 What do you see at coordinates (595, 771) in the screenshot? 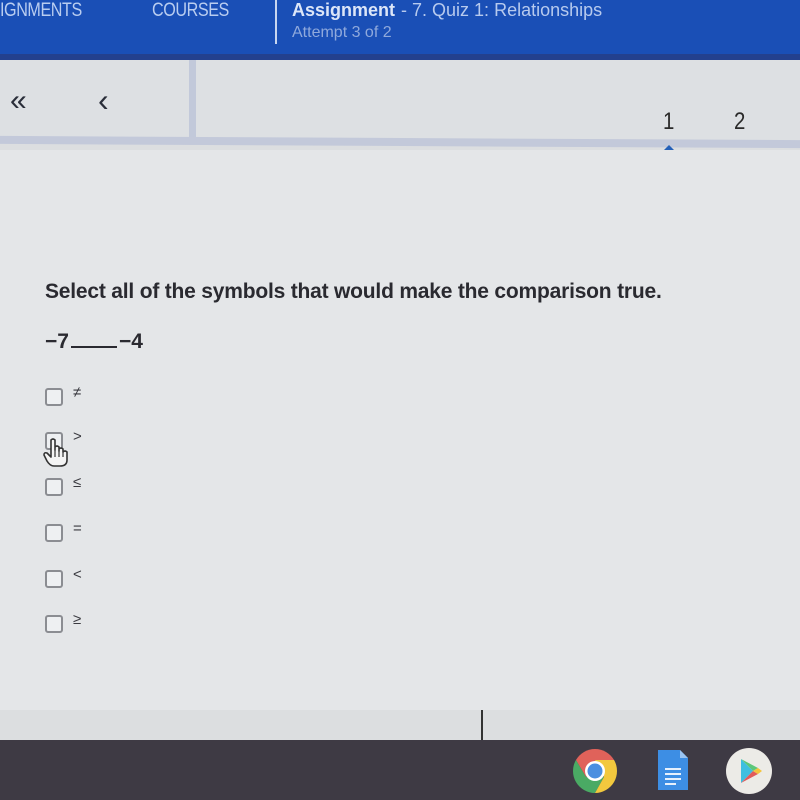
I see `chrome-icon` at bounding box center [595, 771].